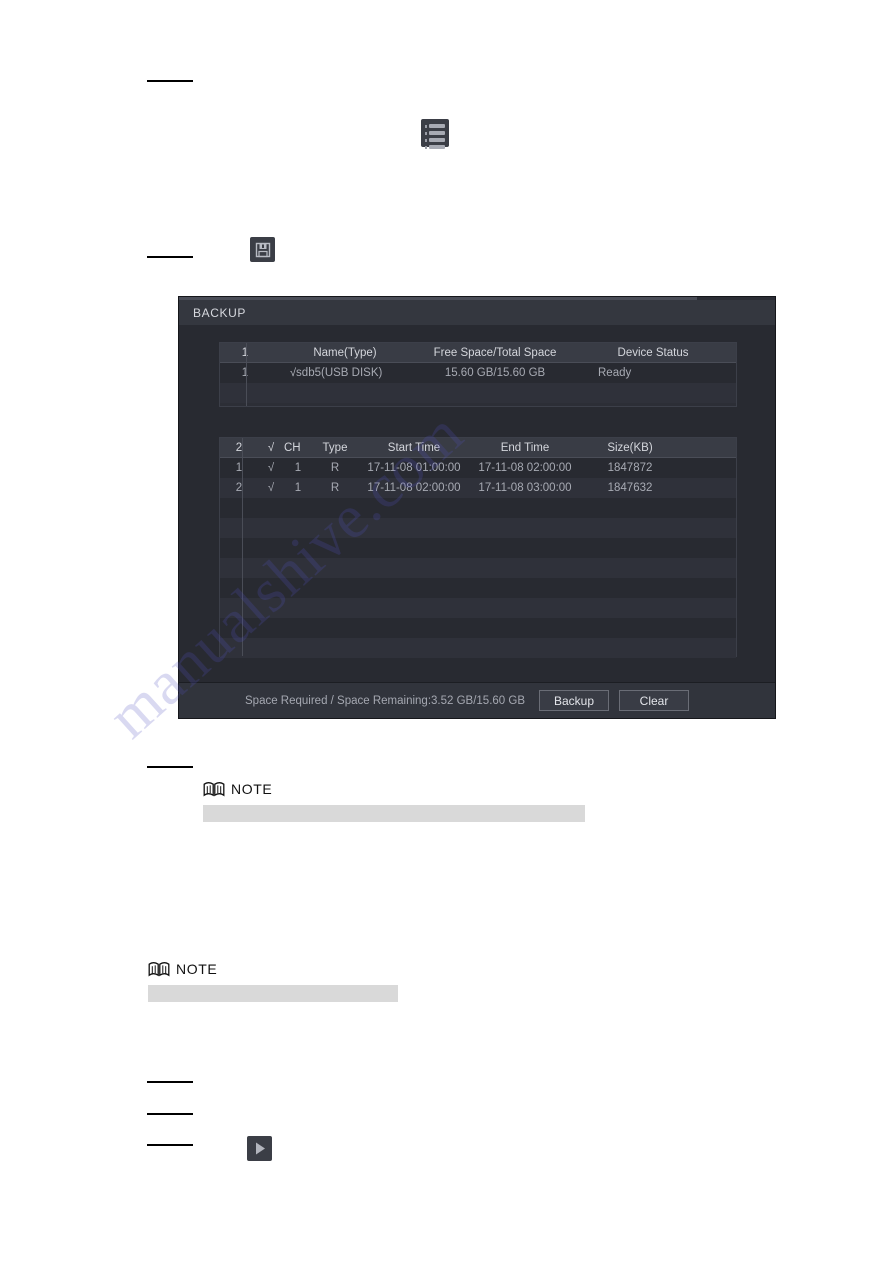 This screenshot has width=893, height=1263. What do you see at coordinates (630, 488) in the screenshot?
I see `file-row-size: 1847632` at bounding box center [630, 488].